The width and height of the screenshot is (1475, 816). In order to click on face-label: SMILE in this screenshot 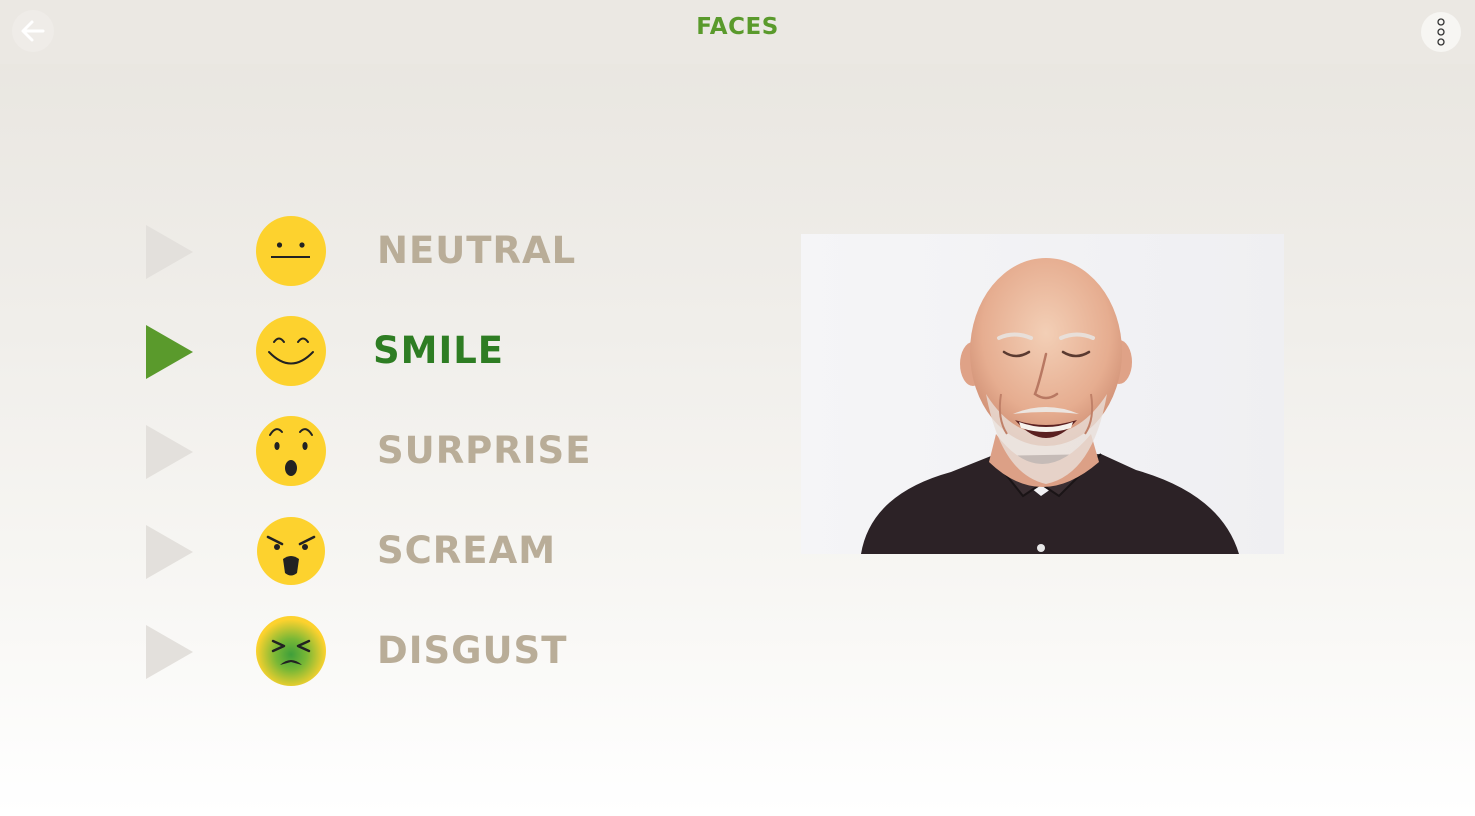, I will do `click(439, 350)`.